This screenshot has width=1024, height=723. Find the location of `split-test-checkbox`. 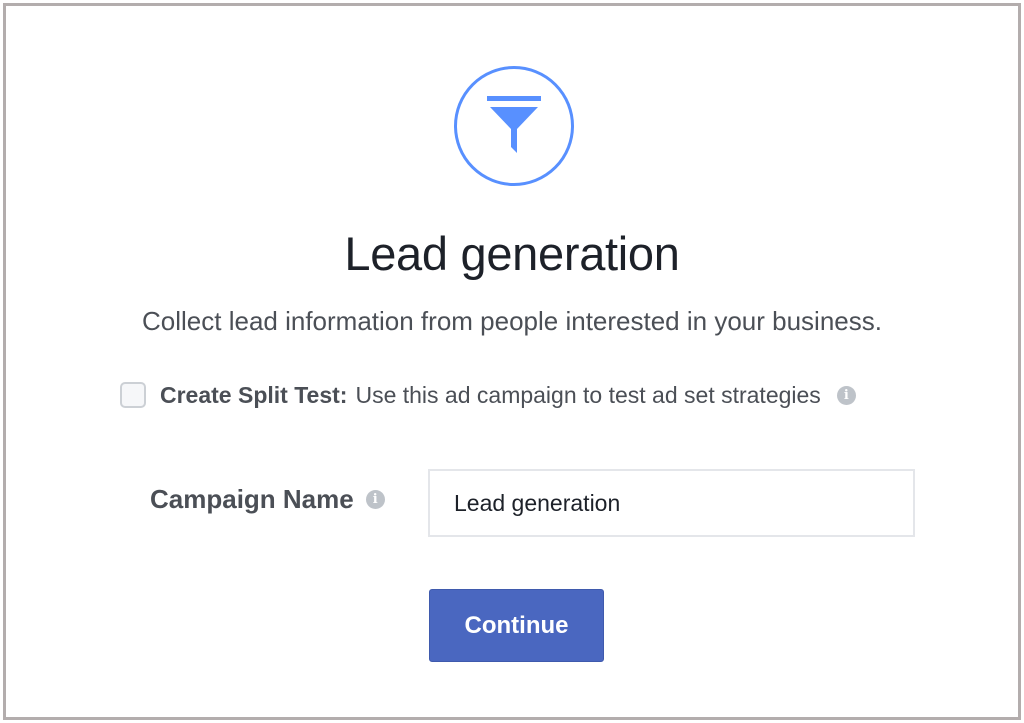

split-test-checkbox is located at coordinates (133, 395).